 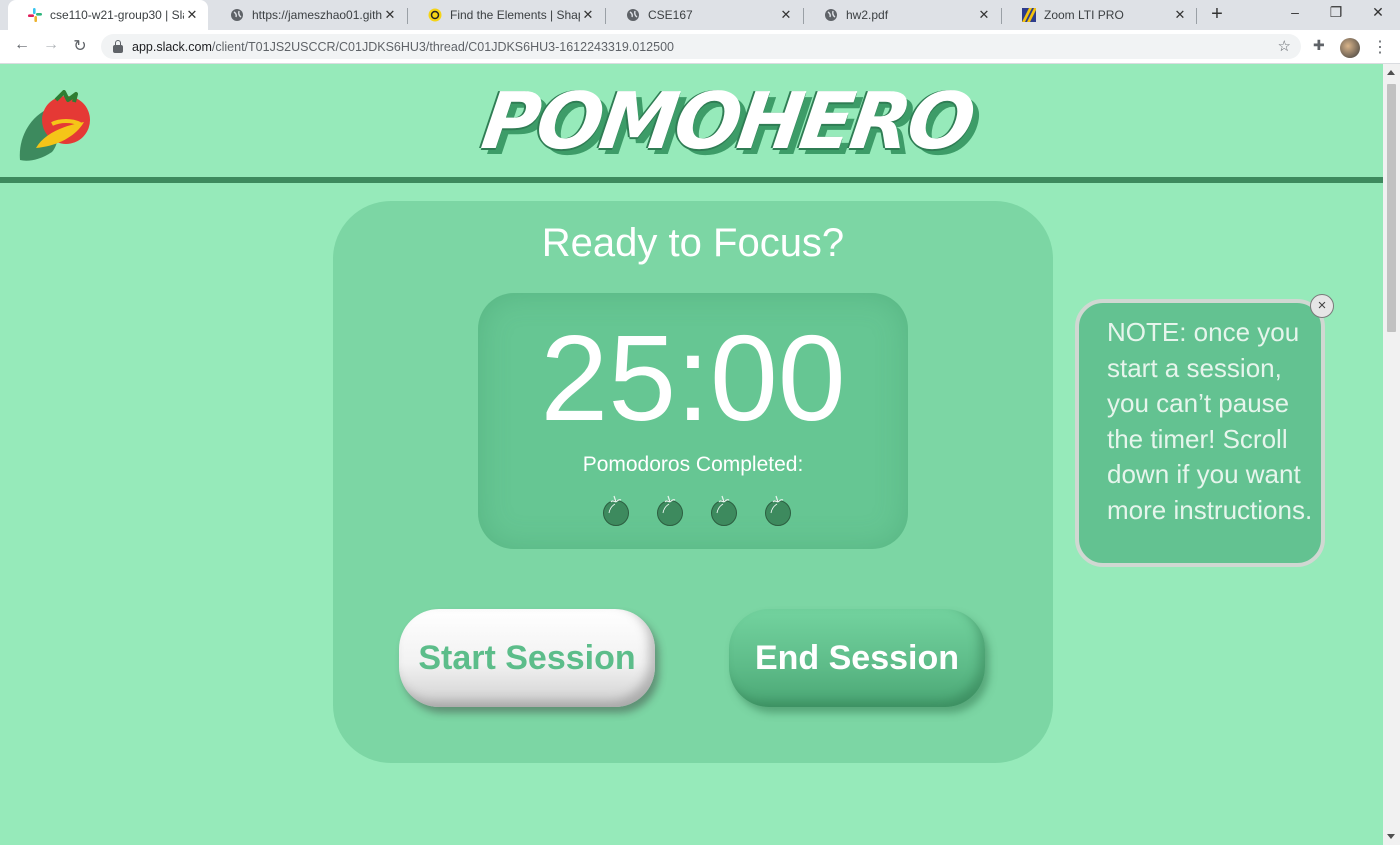 I want to click on url-host: app.slack.com, so click(x=172, y=46).